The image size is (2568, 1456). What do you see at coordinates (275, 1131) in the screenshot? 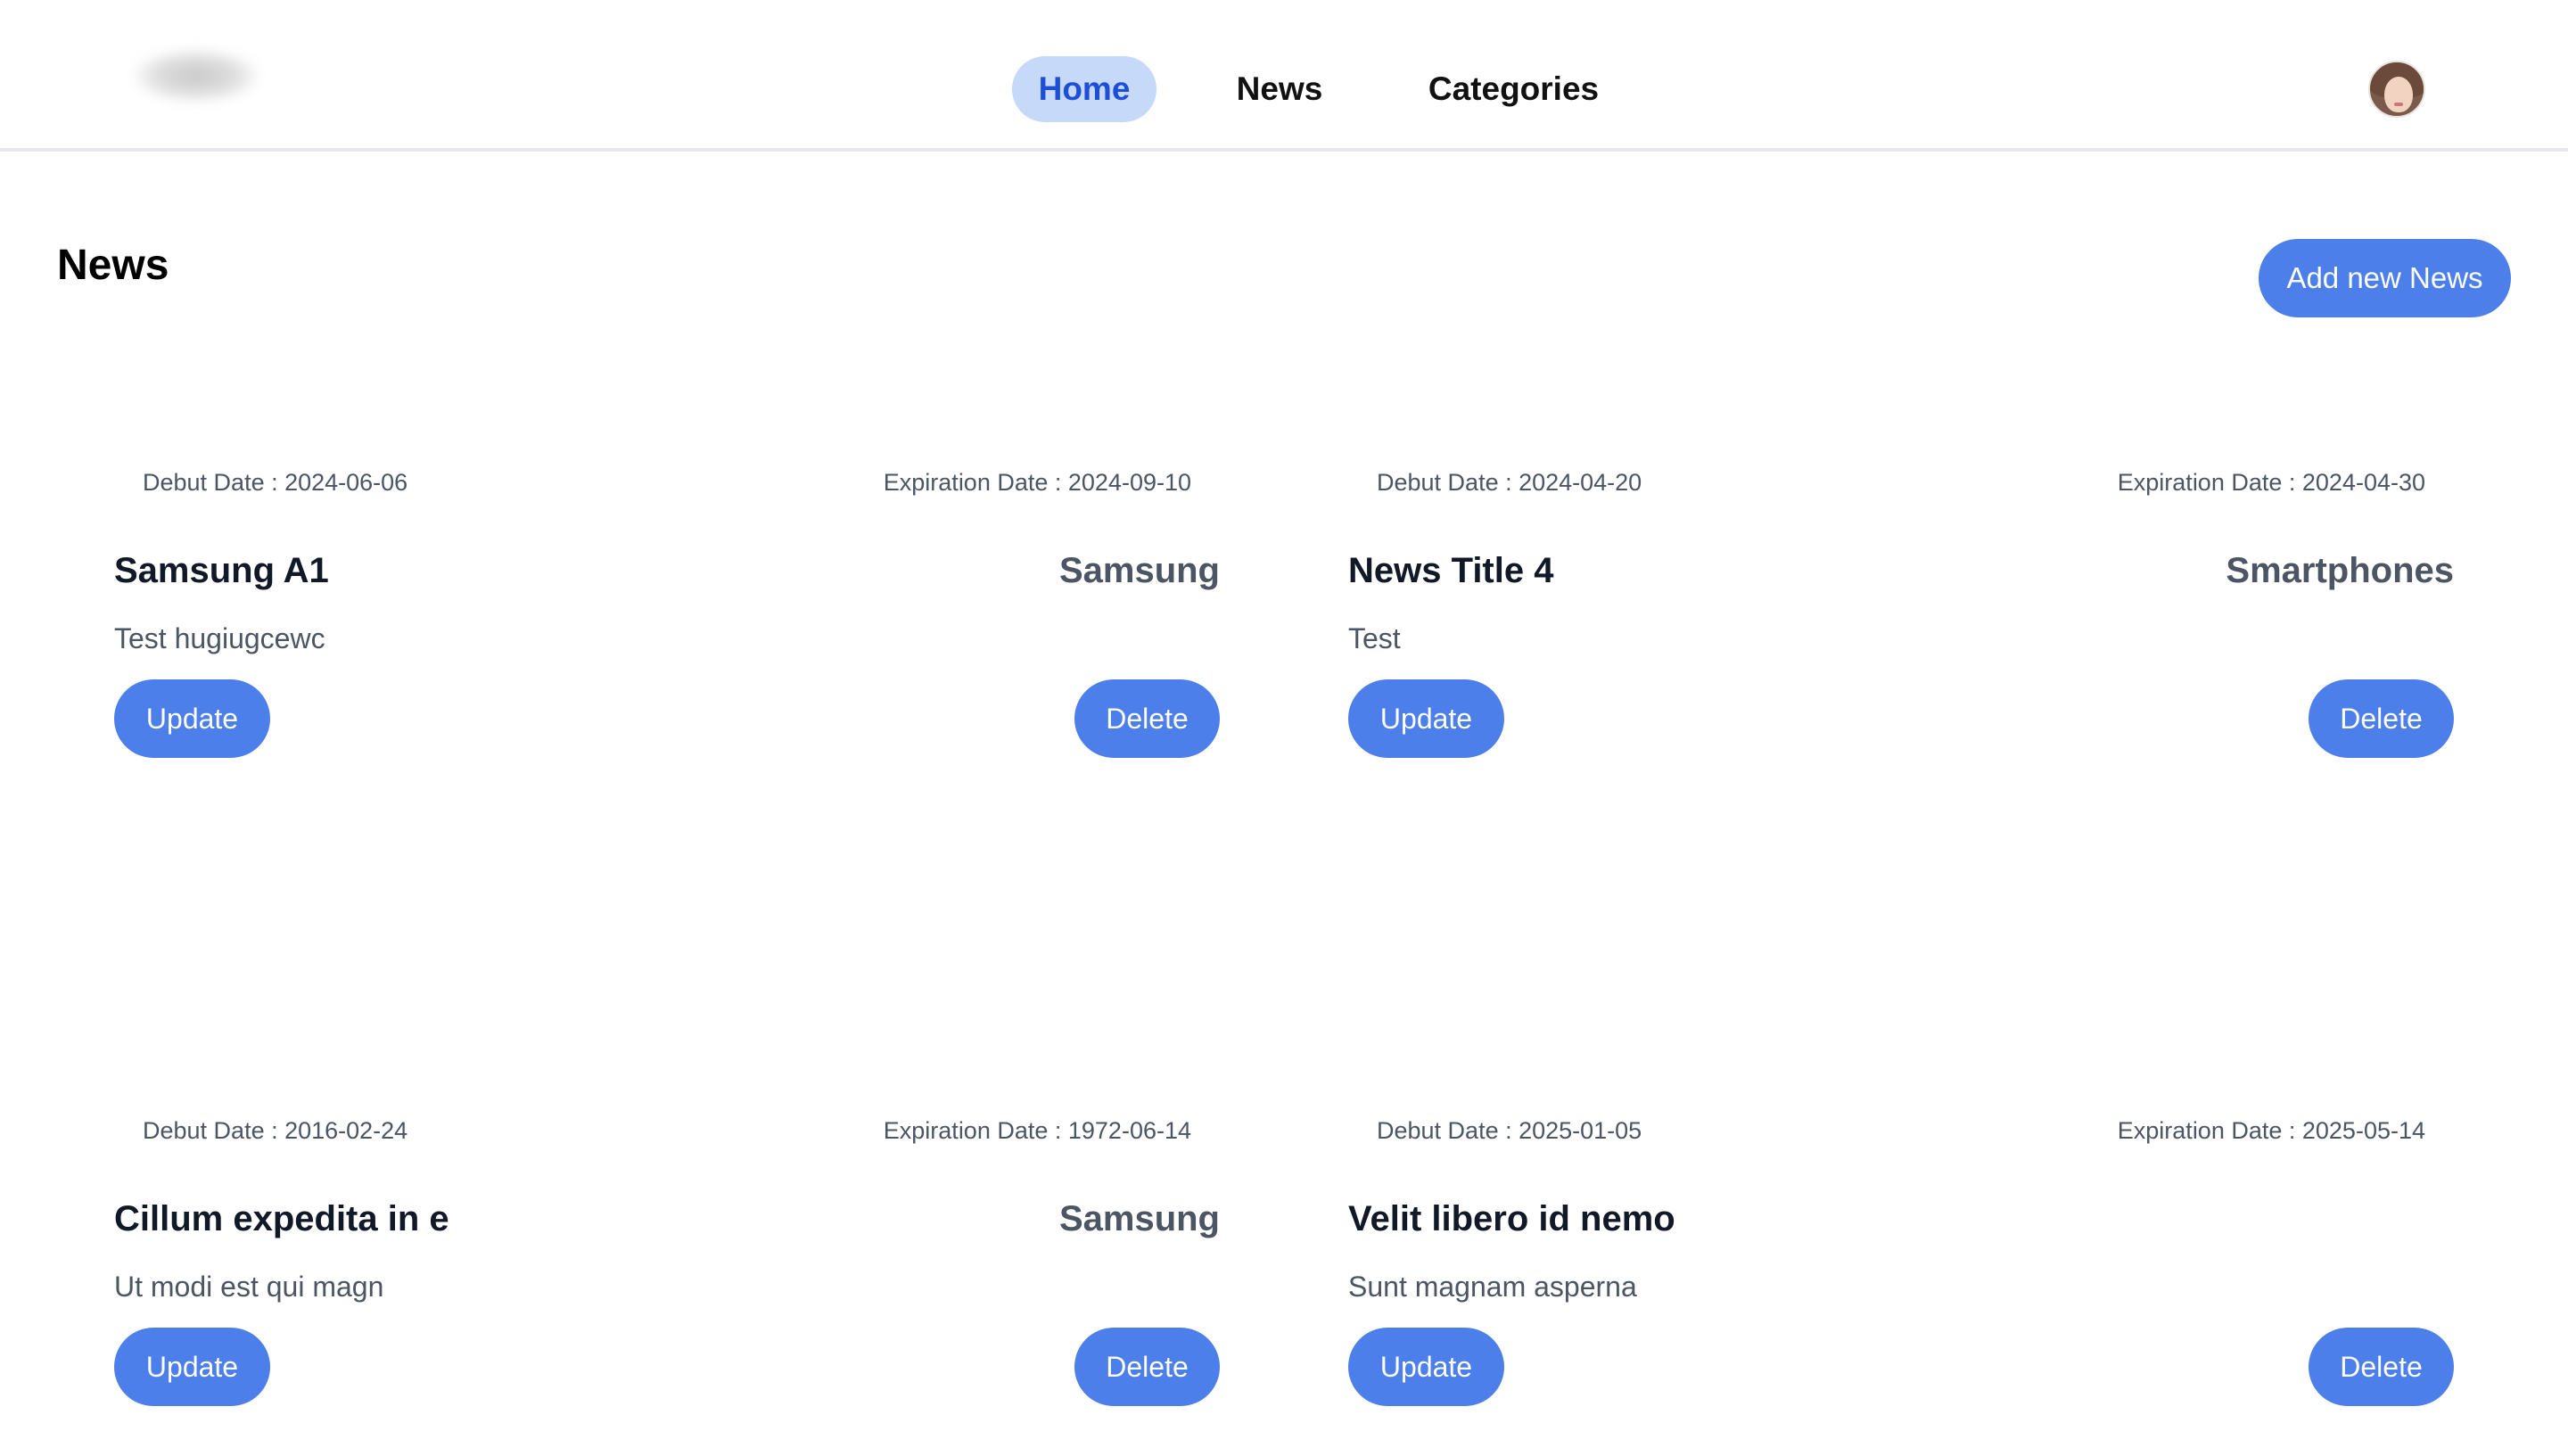
I see `debut-date: Debut Date : 2016-02-24` at bounding box center [275, 1131].